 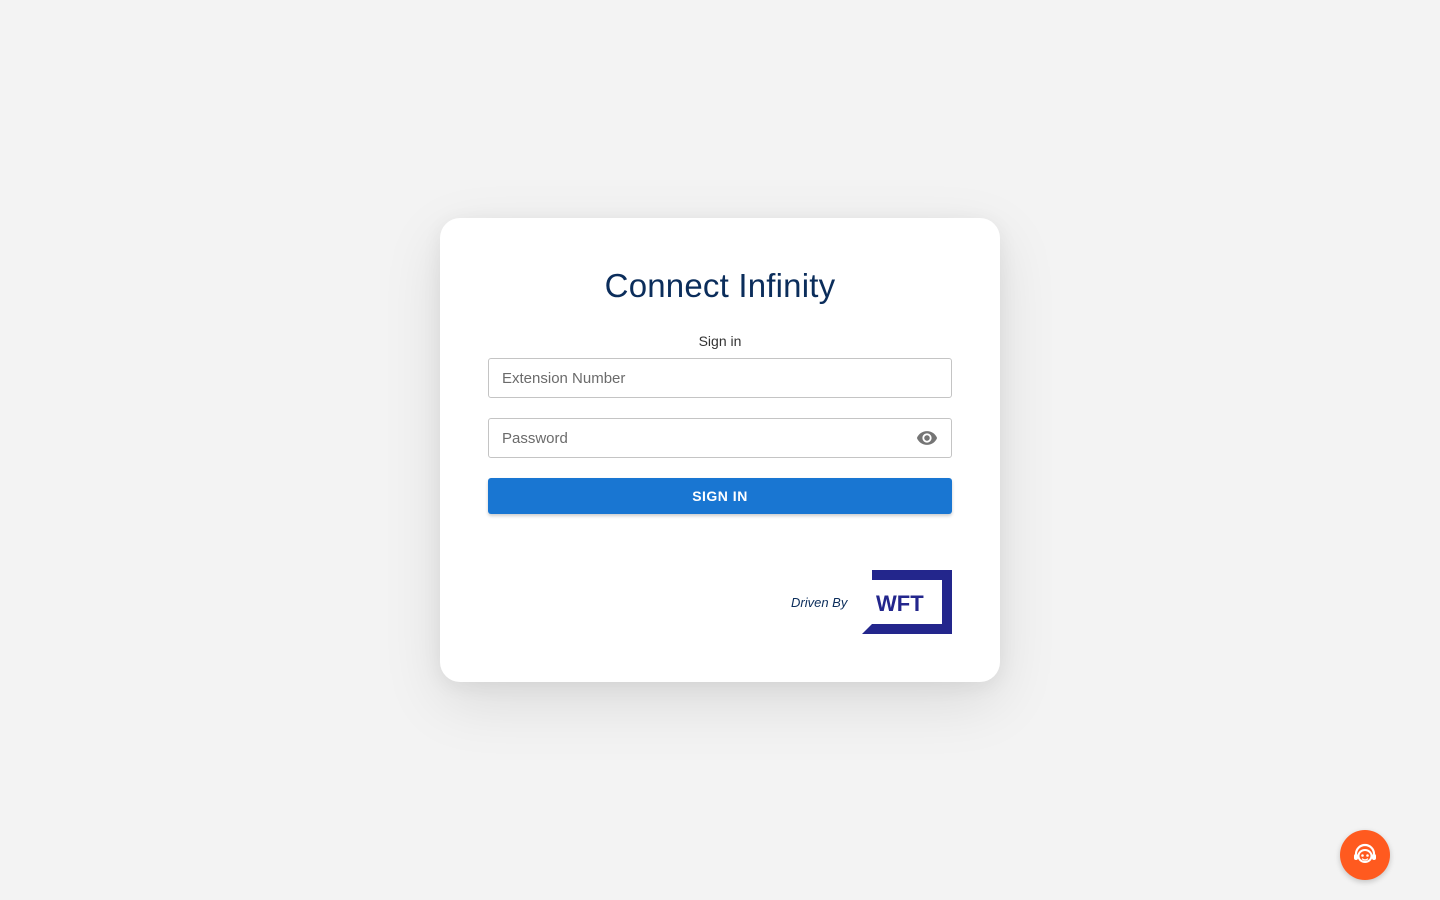 I want to click on wft-logo: WFT, so click(x=907, y=602).